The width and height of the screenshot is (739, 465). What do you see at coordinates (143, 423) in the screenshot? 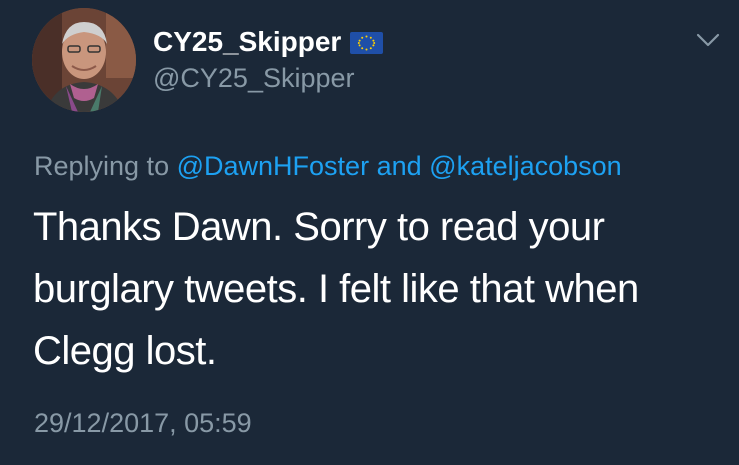
I see `tweet-timestamp: 29/12/2017, 05:59` at bounding box center [143, 423].